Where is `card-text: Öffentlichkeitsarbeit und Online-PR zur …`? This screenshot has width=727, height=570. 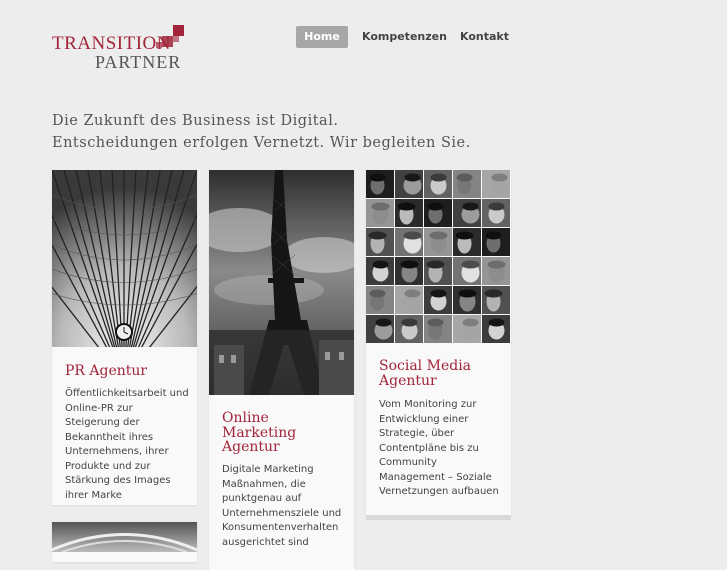
card-text: Öffentlichkeitsarbeit und Online-PR zur … is located at coordinates (127, 444).